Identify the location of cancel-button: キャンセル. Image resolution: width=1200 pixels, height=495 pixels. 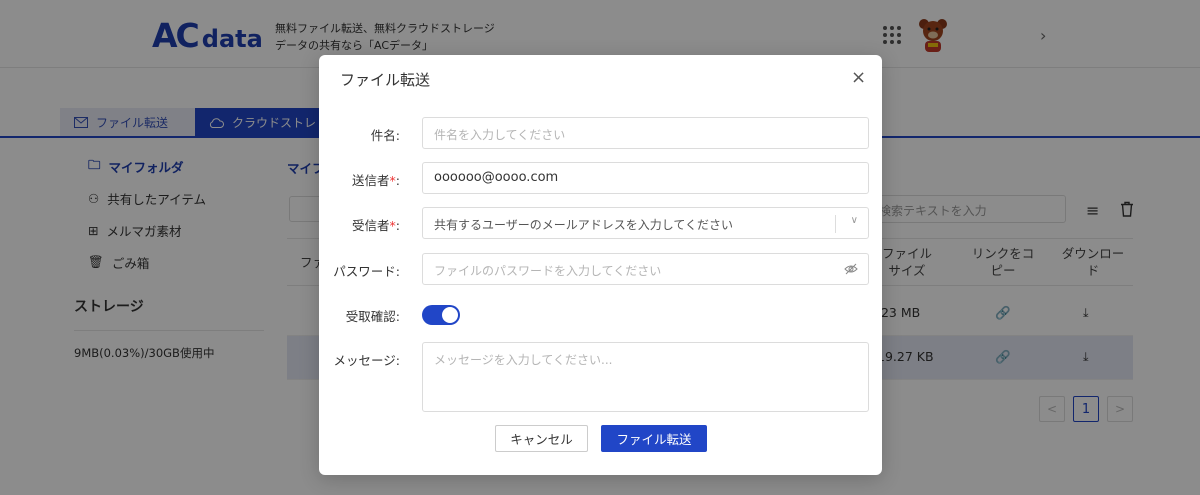
(541, 438).